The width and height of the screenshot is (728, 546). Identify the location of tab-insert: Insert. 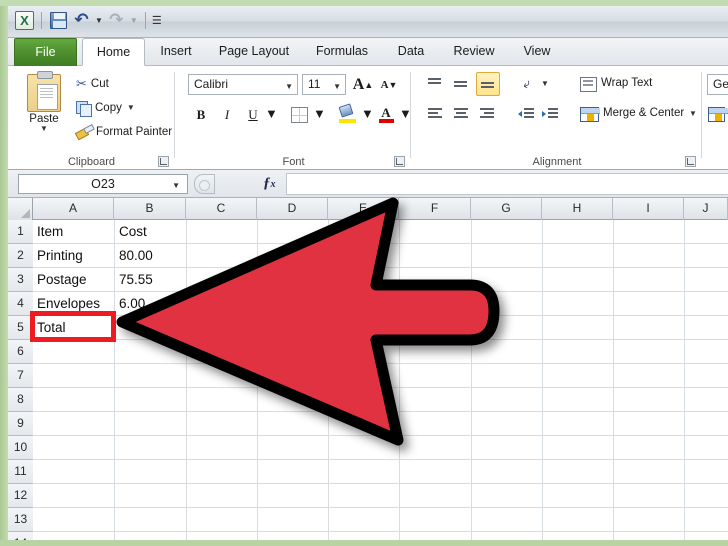
(176, 52).